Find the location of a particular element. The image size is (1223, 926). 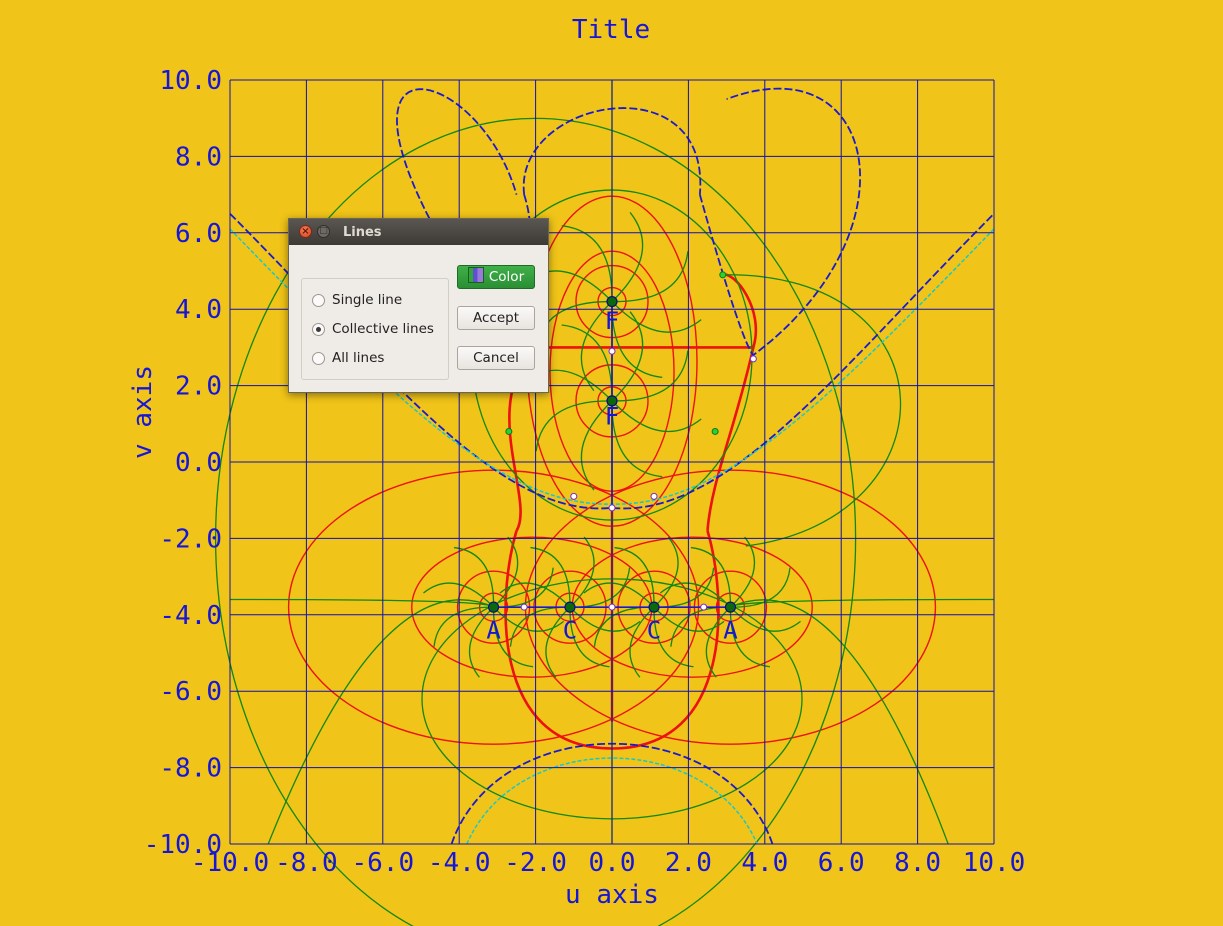

x-tick-label: 0.0 is located at coordinates (612, 863).